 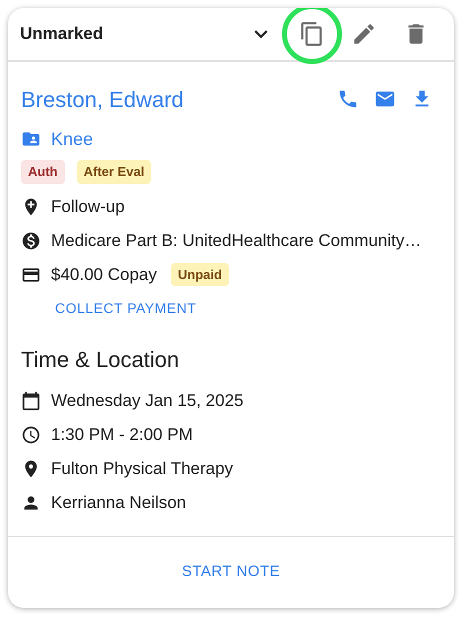 What do you see at coordinates (100, 360) in the screenshot?
I see `section-title: Time & Location` at bounding box center [100, 360].